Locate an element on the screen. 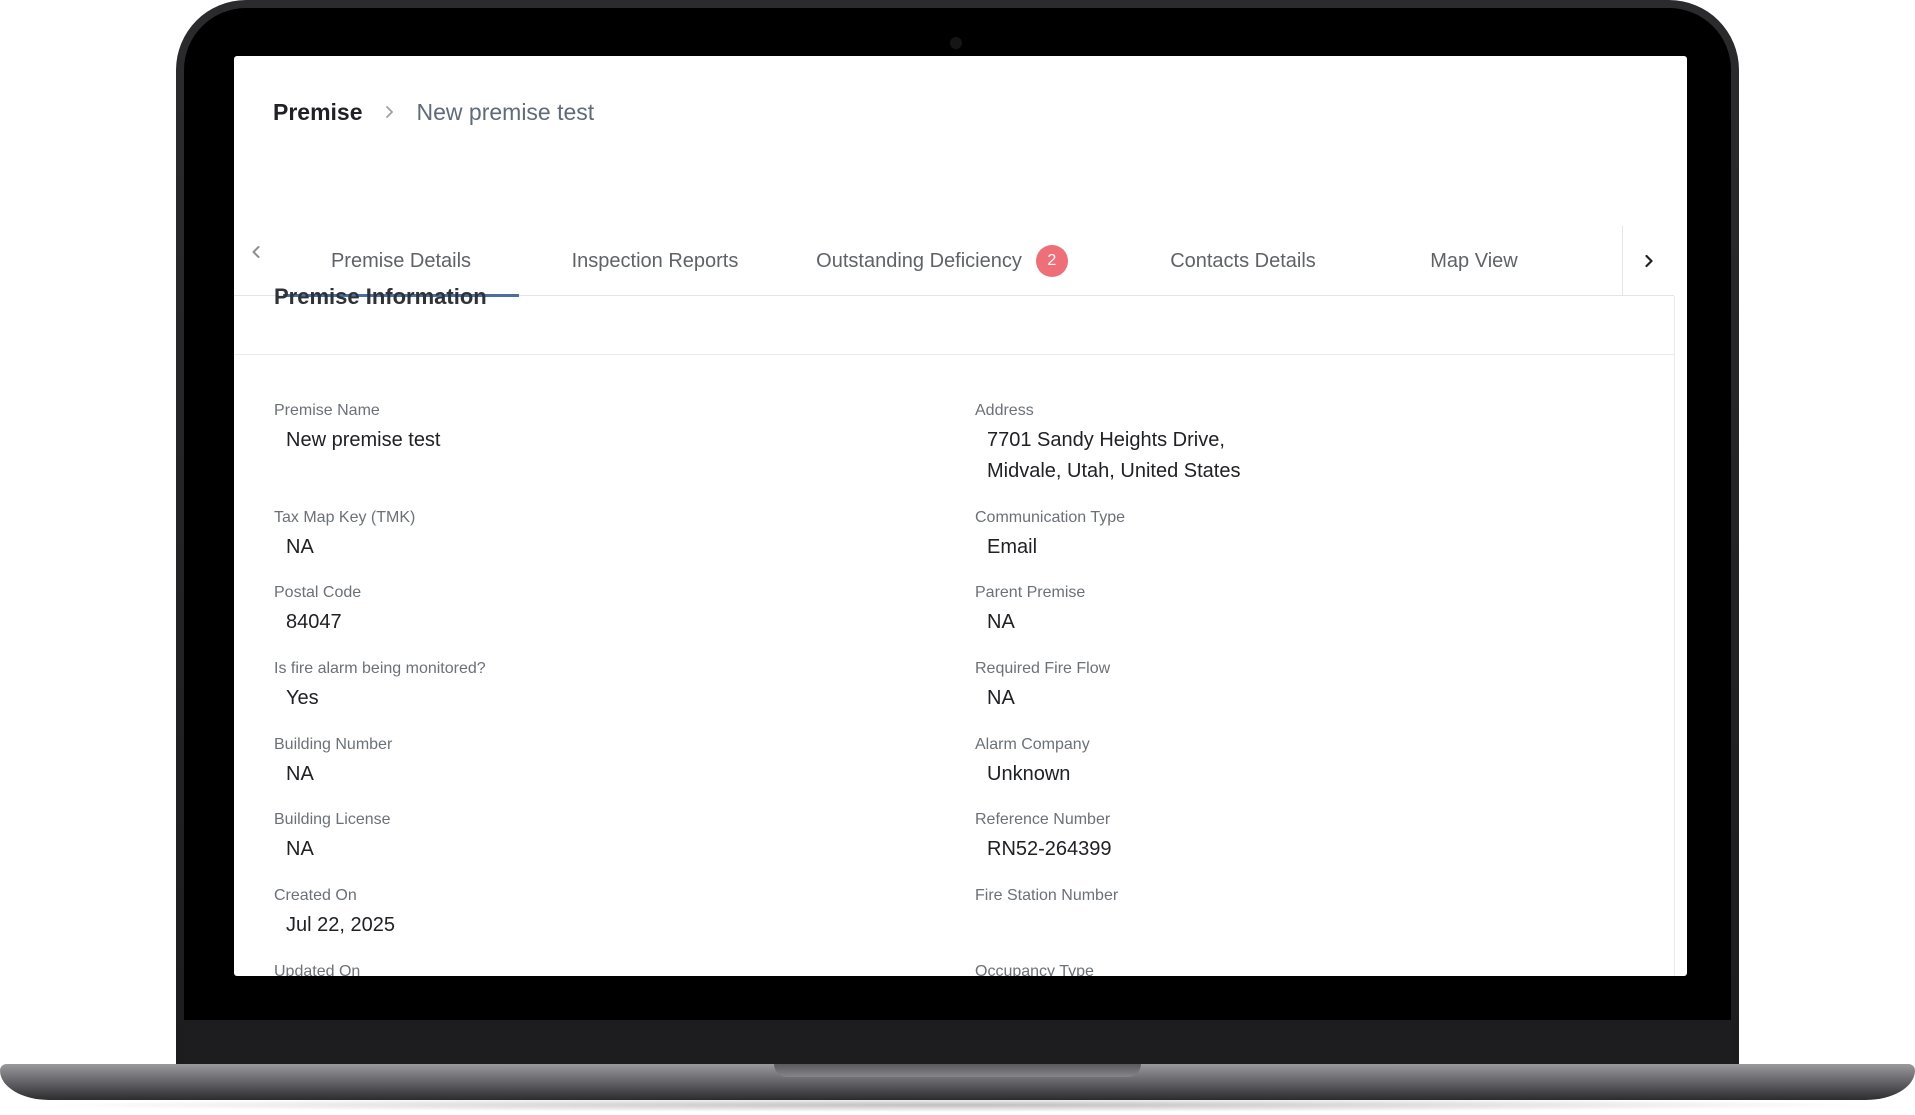 Image resolution: width=1915 pixels, height=1115 pixels. field-communication-type: Communication Type Email is located at coordinates (1050, 535).